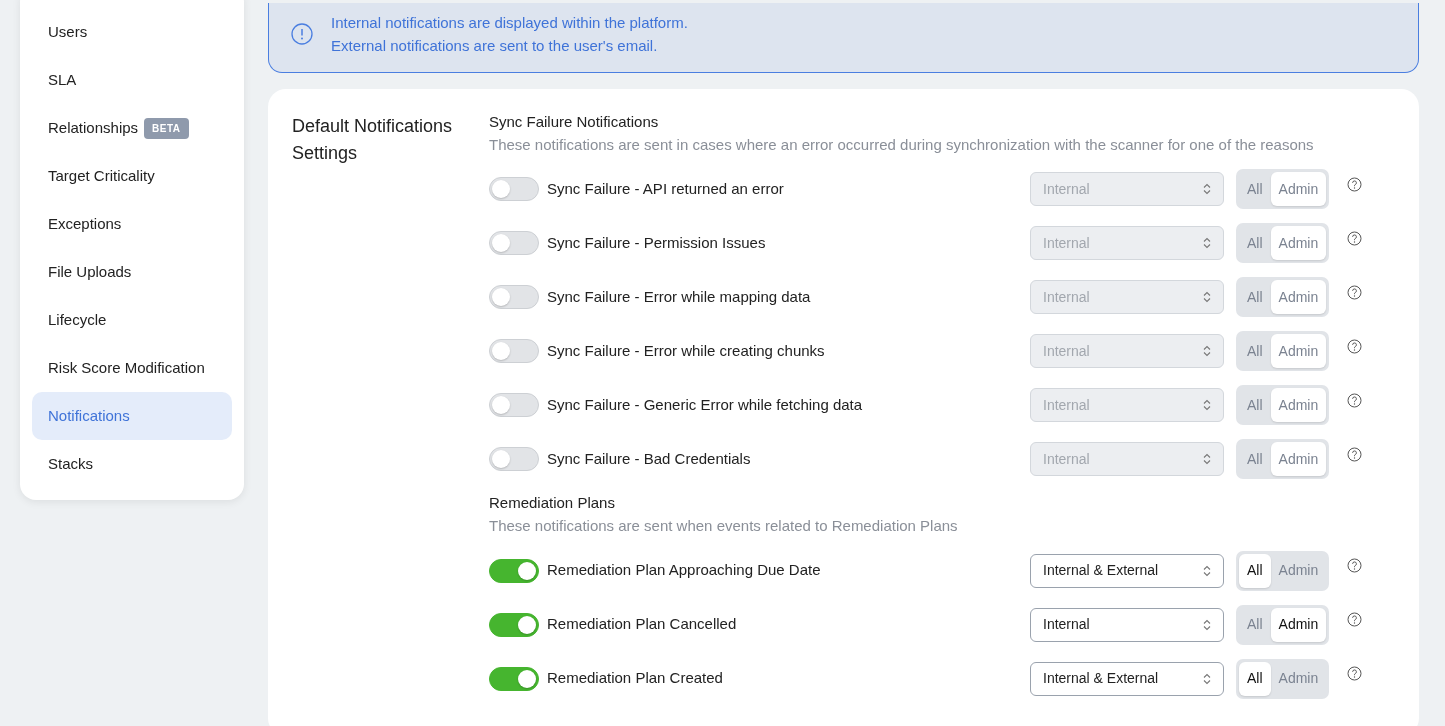 The height and width of the screenshot is (726, 1445). I want to click on sidebar-item: SLA, so click(132, 80).